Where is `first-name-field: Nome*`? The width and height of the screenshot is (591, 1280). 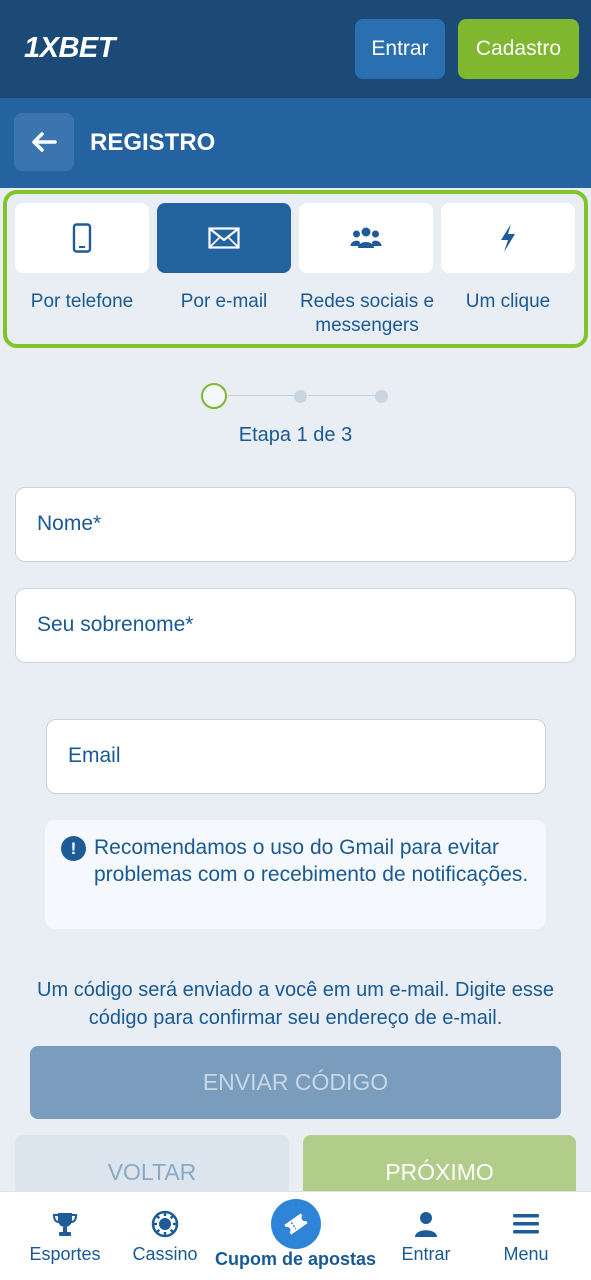 first-name-field: Nome* is located at coordinates (295, 524).